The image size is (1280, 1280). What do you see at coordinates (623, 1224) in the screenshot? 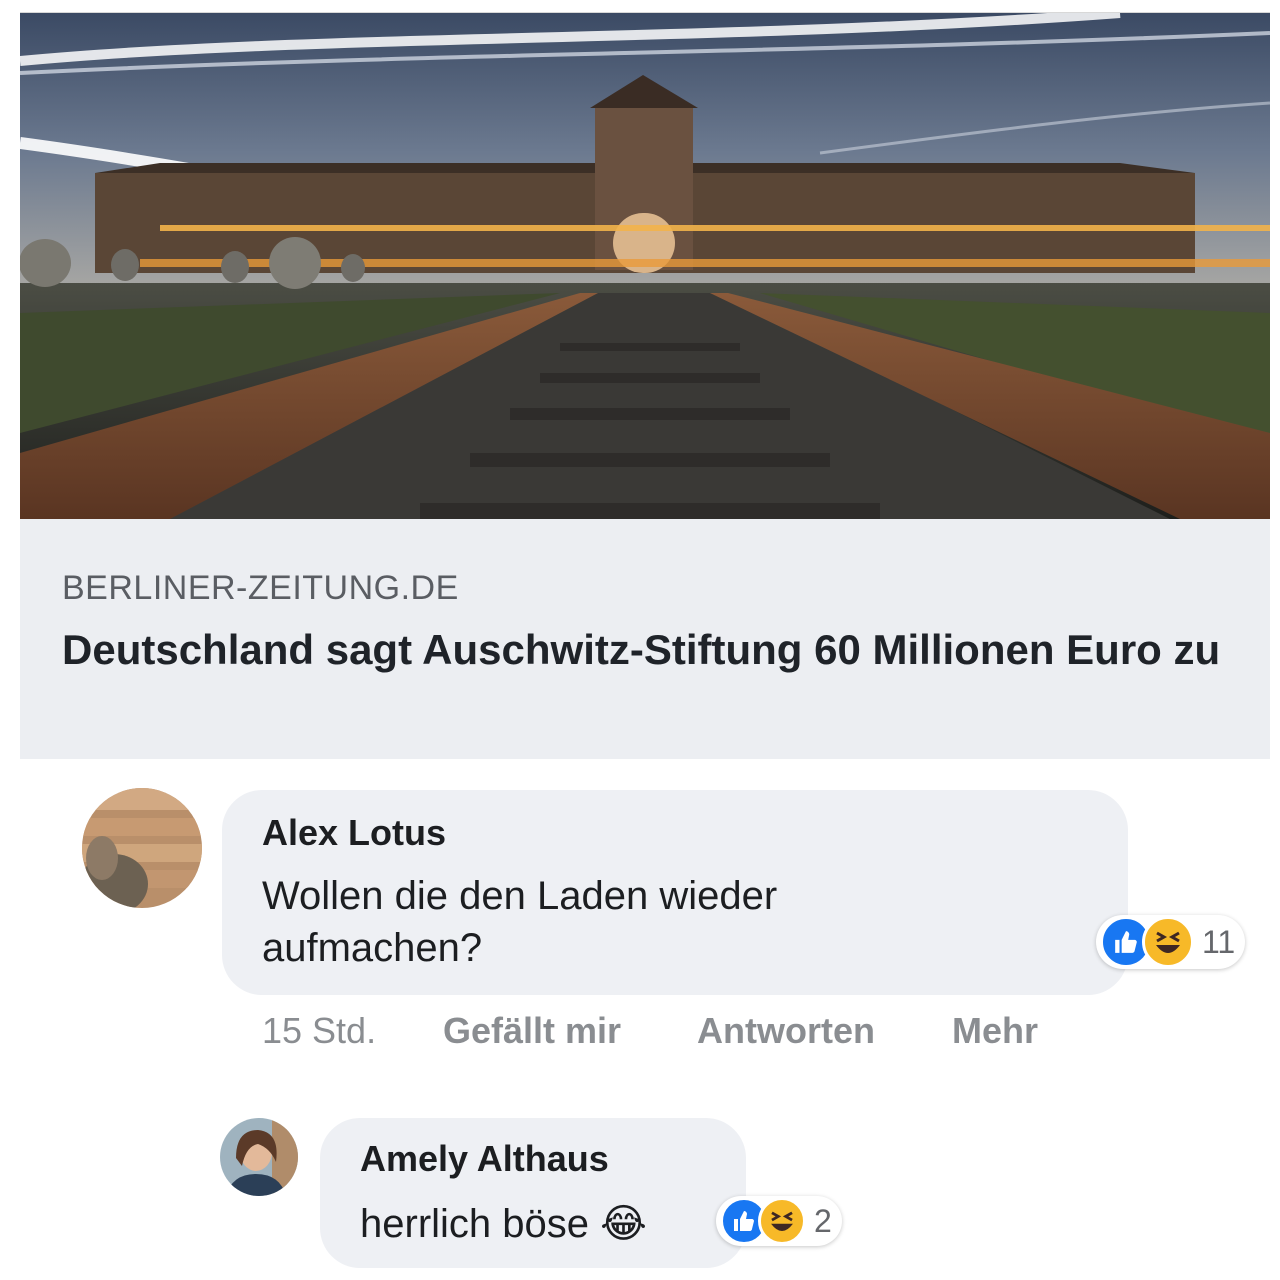
I see `tears-of-joy-emoji: 😂` at bounding box center [623, 1224].